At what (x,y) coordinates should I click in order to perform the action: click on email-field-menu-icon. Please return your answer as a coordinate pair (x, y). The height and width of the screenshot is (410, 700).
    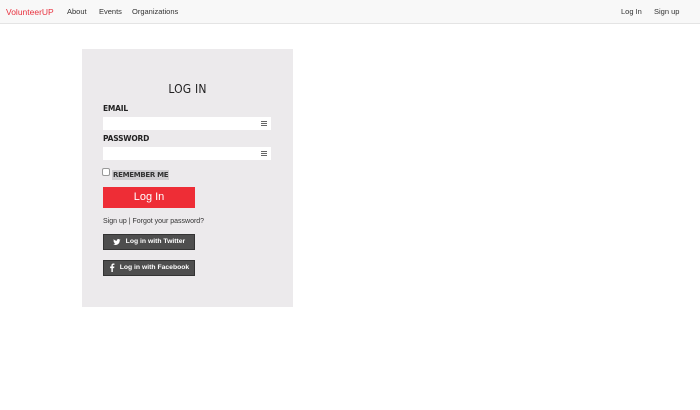
    Looking at the image, I should click on (264, 123).